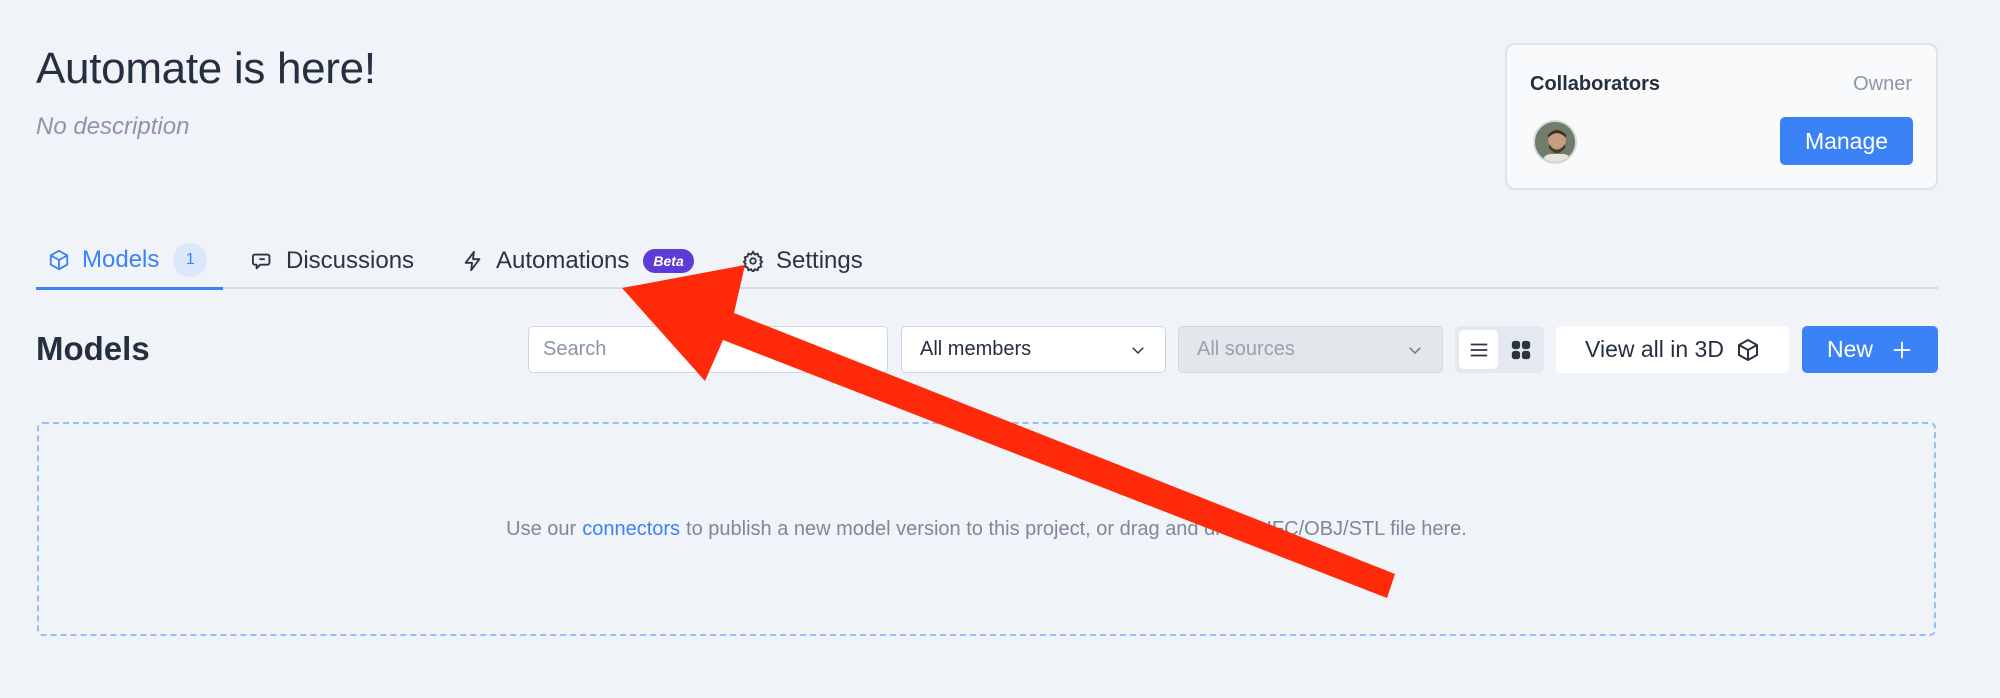 Image resolution: width=2000 pixels, height=698 pixels. Describe the element at coordinates (753, 260) in the screenshot. I see `gear-icon` at that location.